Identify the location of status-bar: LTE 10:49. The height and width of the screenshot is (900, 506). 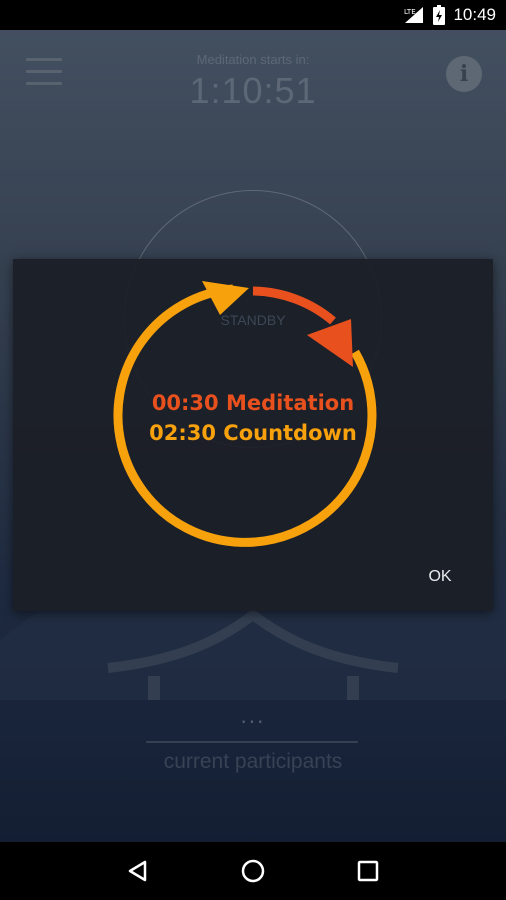
(253, 15).